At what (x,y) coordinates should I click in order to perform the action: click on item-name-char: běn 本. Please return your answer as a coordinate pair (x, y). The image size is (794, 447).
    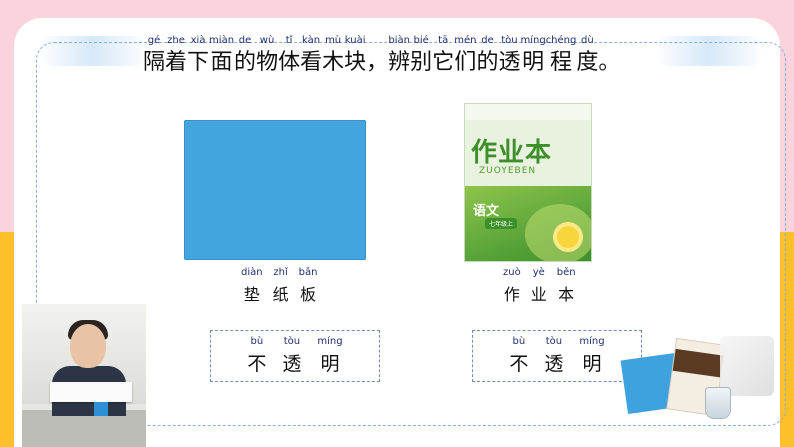
    Looking at the image, I should click on (566, 288).